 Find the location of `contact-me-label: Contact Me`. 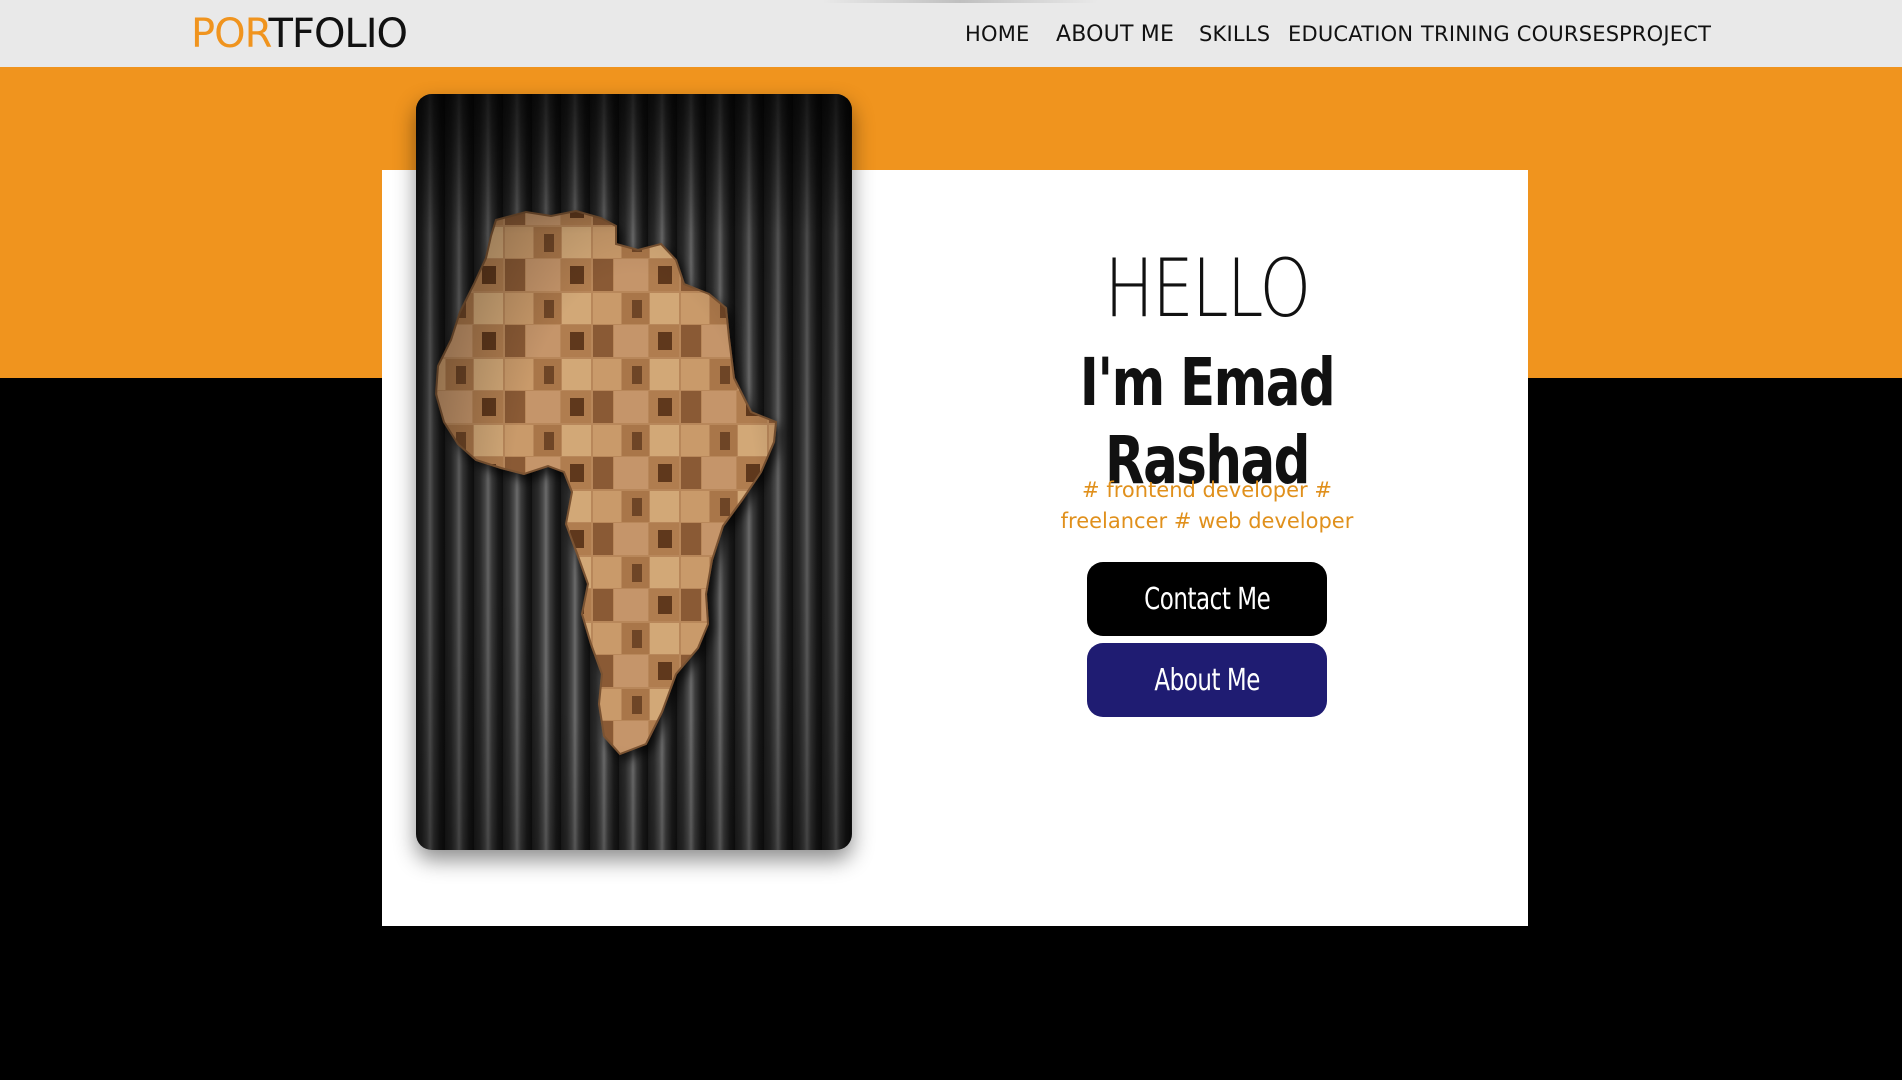

contact-me-label: Contact Me is located at coordinates (1207, 599).